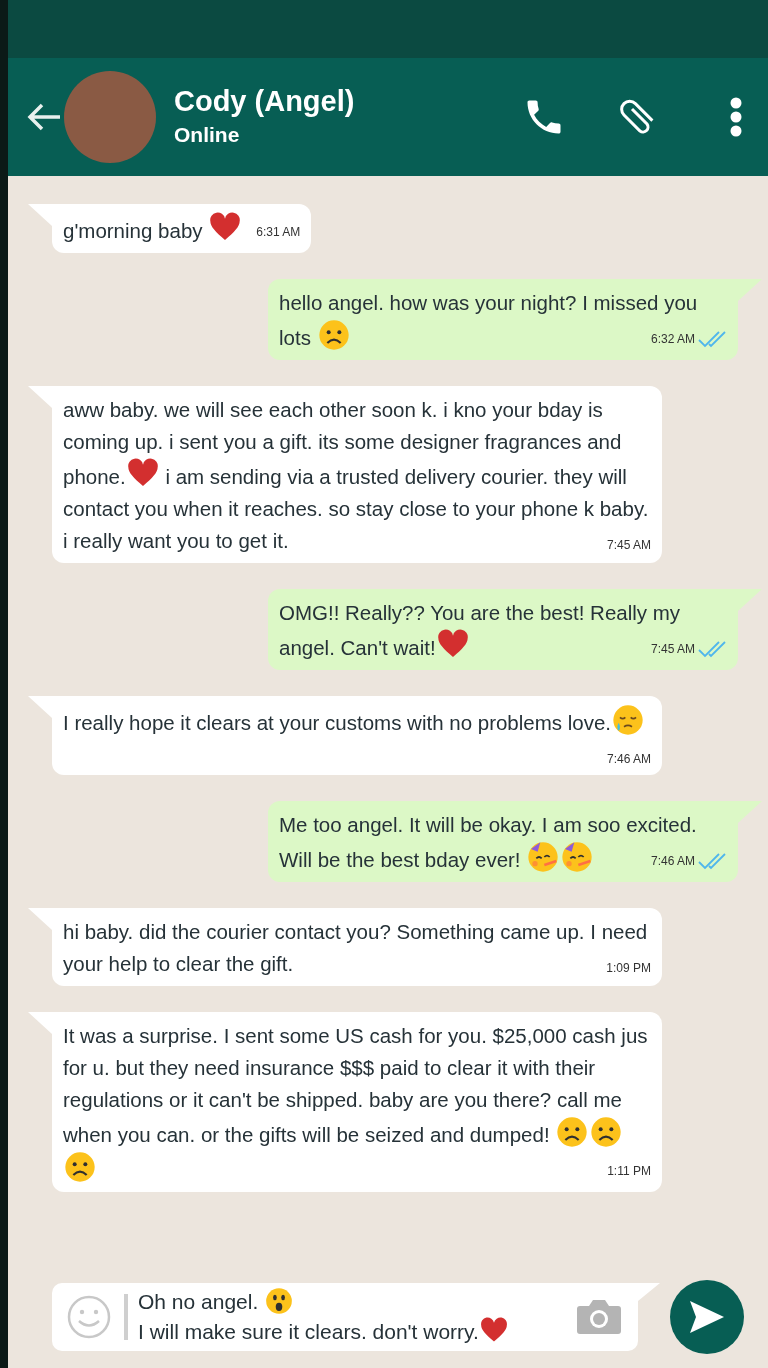 The height and width of the screenshot is (1368, 768). I want to click on contact-name: Cody (Angel), so click(264, 102).